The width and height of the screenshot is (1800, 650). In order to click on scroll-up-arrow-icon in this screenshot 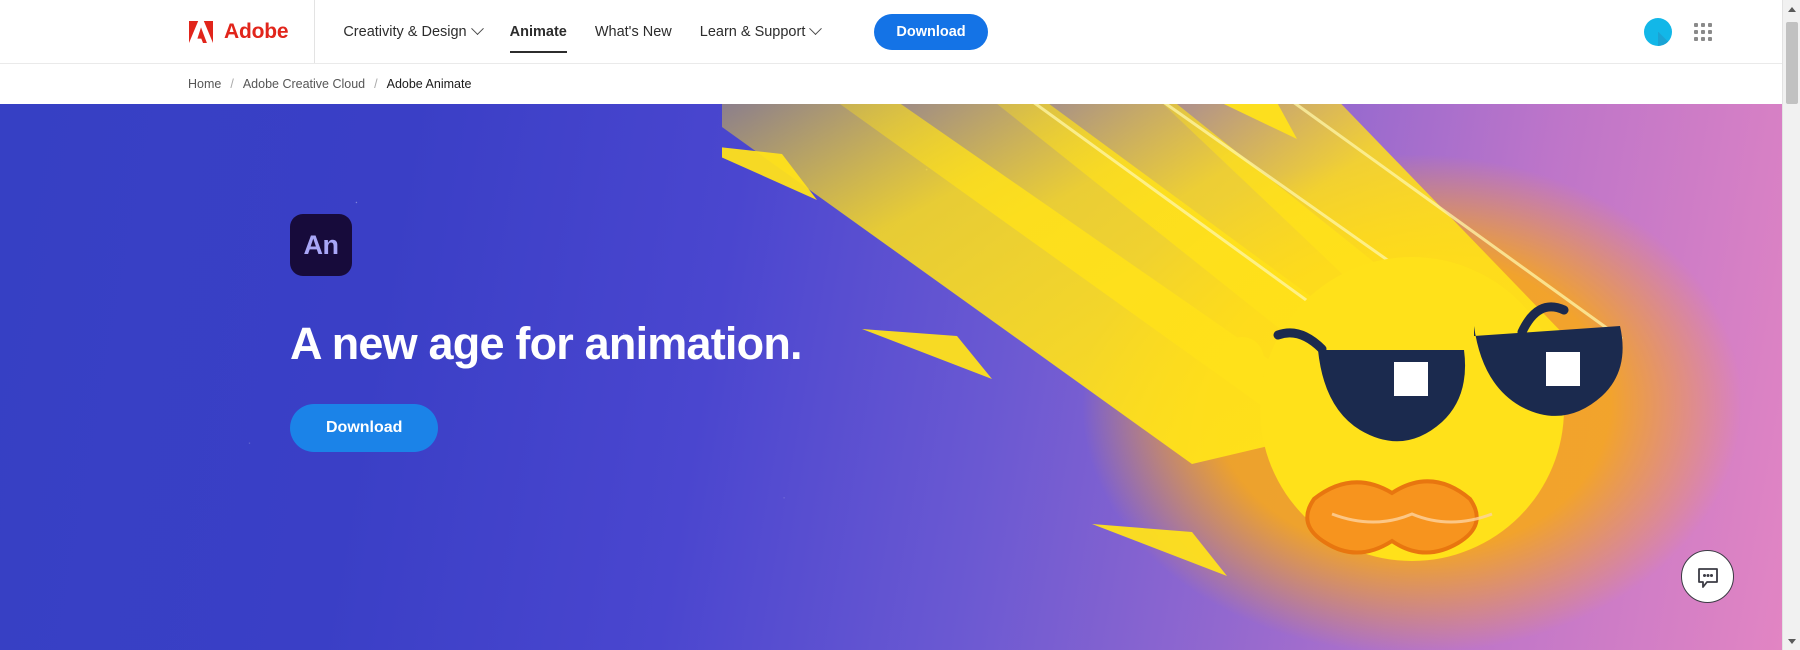, I will do `click(1791, 9)`.